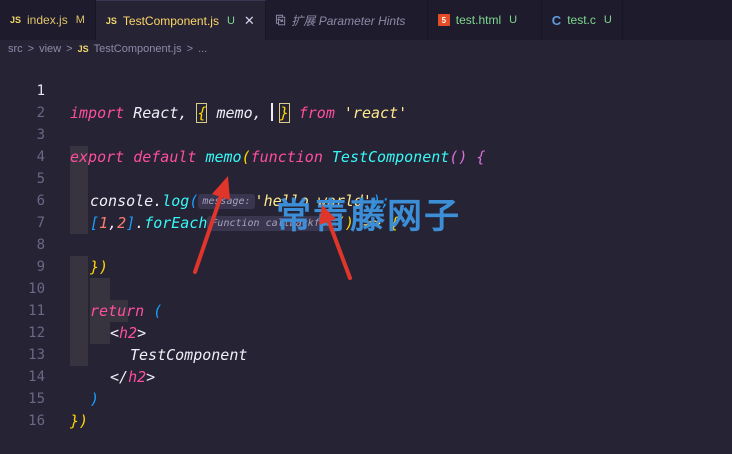 This screenshot has width=732, height=454. I want to click on red-arrow-left, so click(211, 225).